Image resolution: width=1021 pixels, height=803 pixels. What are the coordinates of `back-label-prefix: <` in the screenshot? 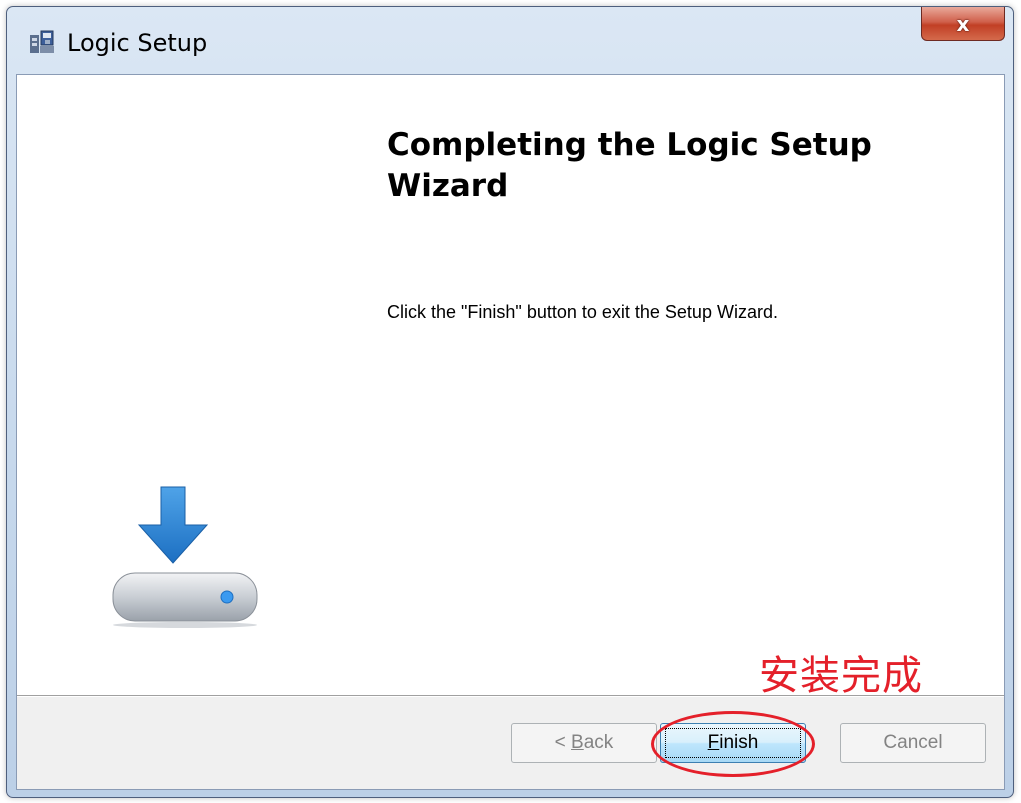 It's located at (563, 742).